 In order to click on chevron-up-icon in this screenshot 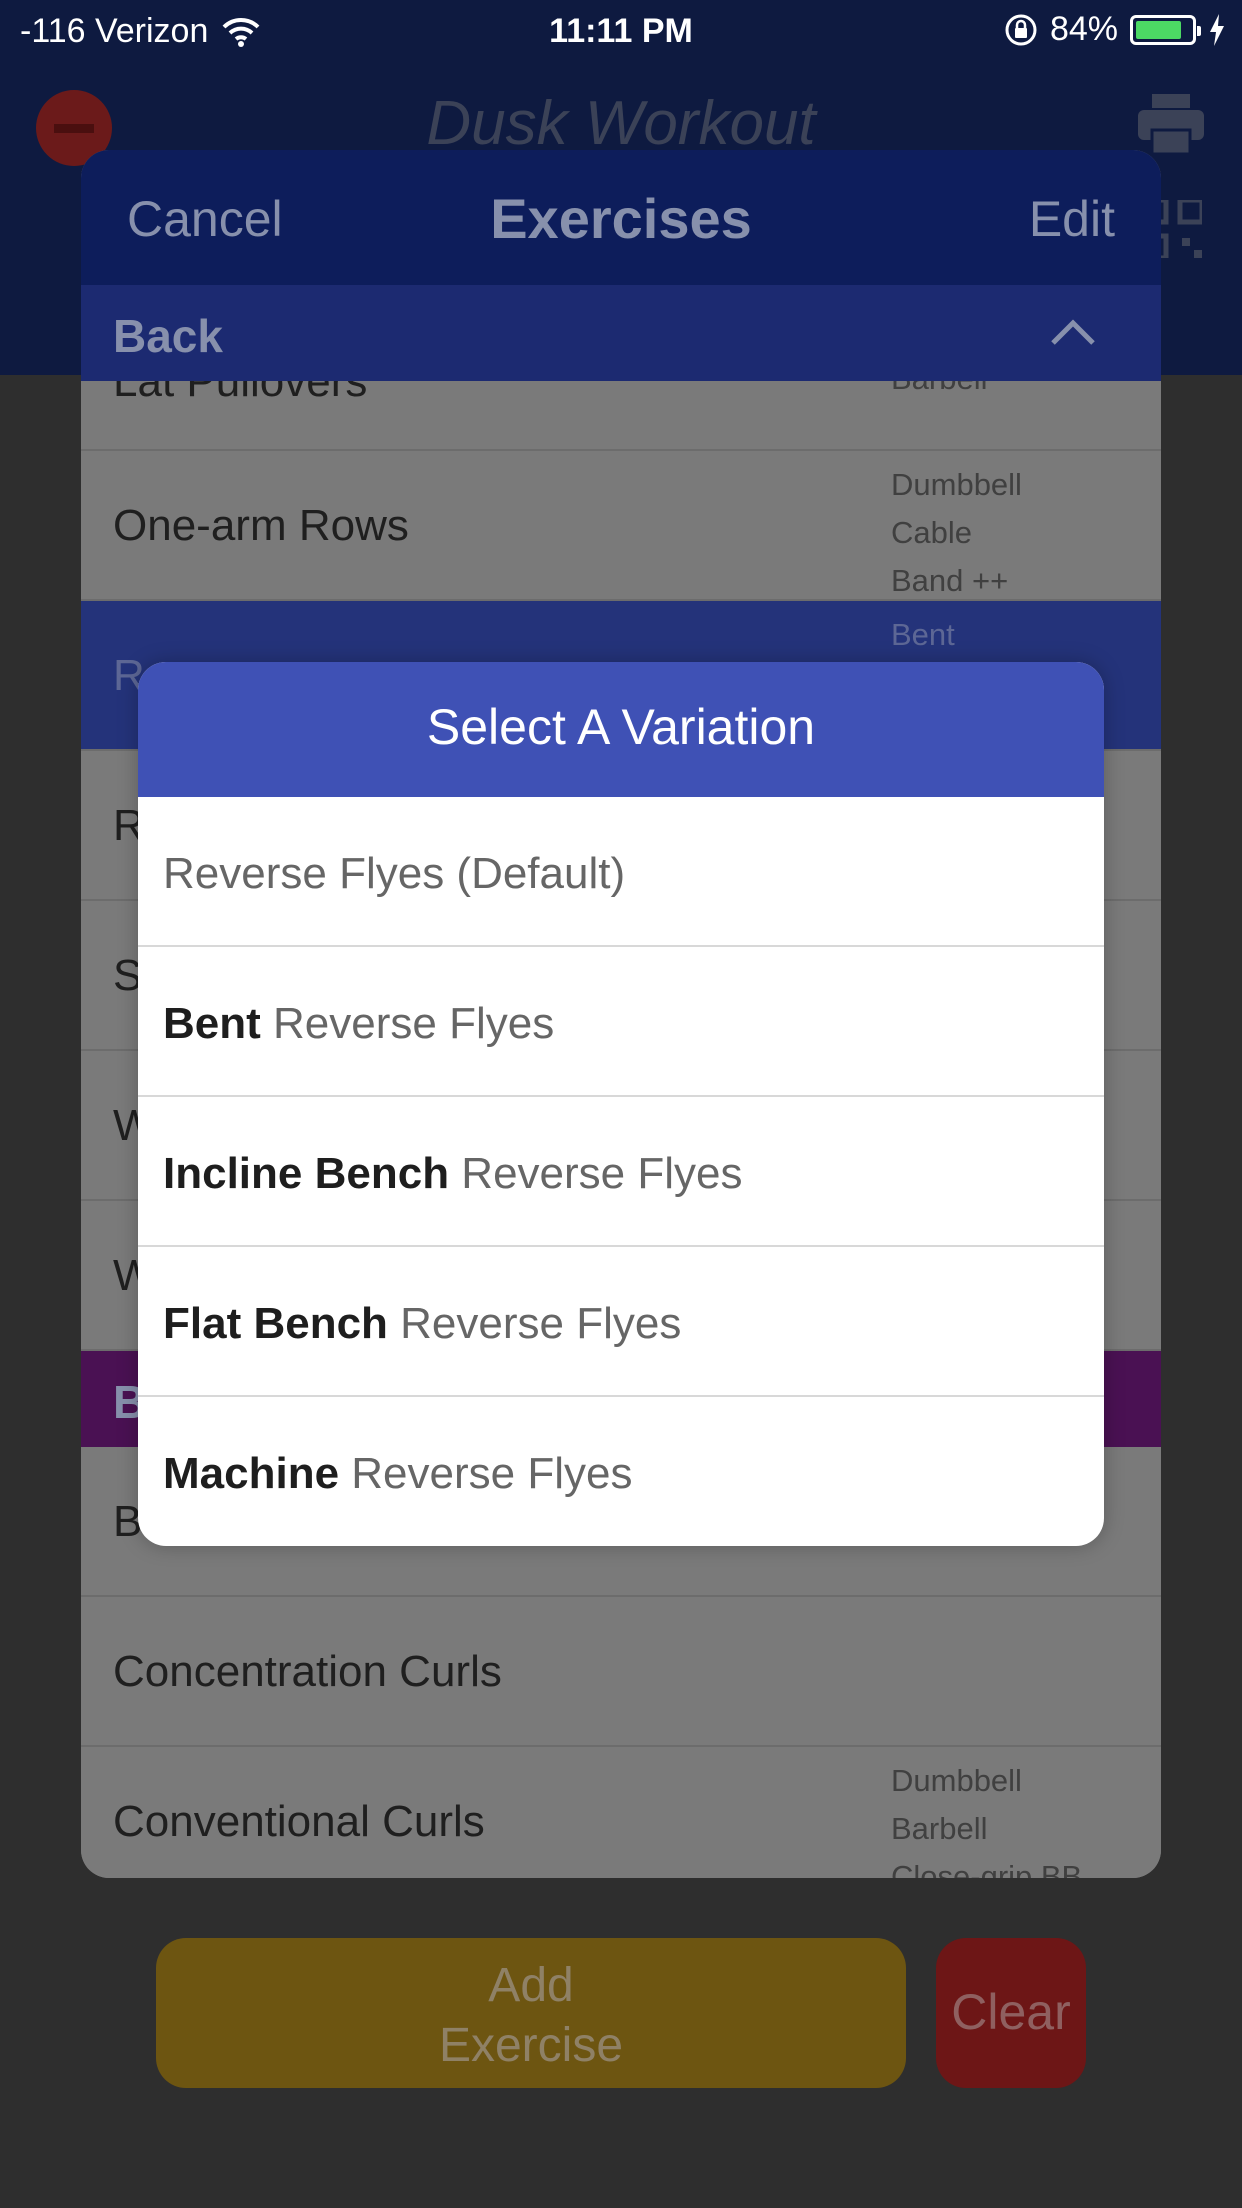, I will do `click(1073, 331)`.